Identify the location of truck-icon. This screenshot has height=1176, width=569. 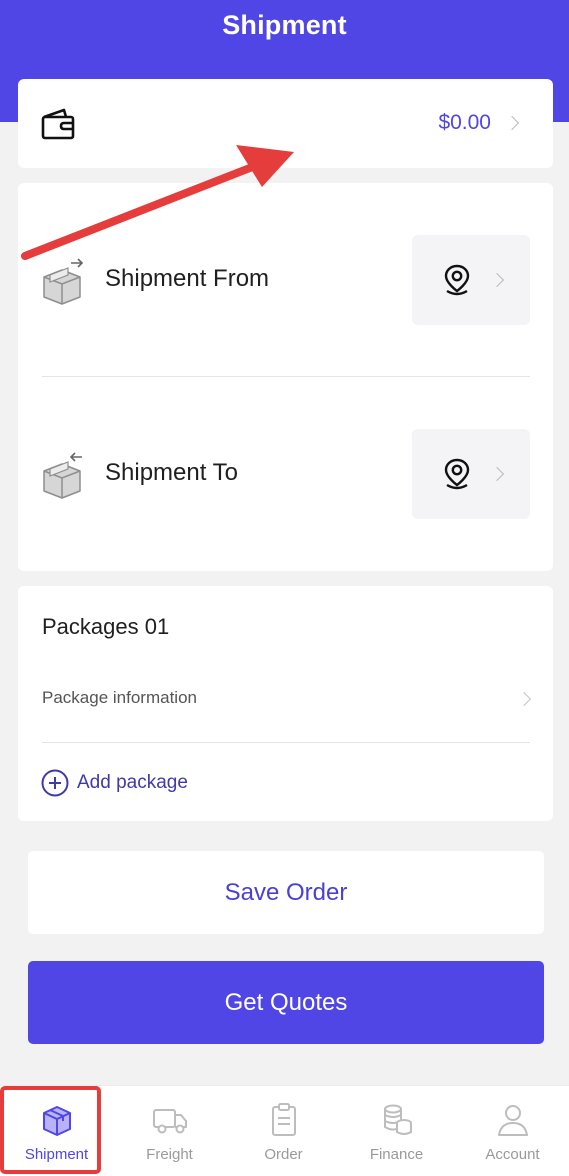
(169, 1121).